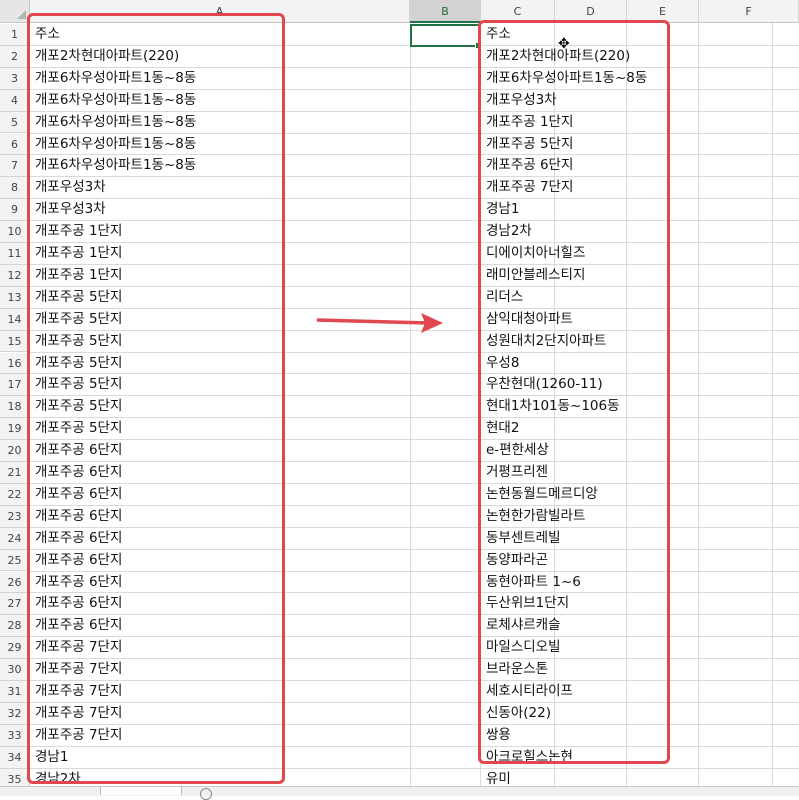 The width and height of the screenshot is (799, 800). What do you see at coordinates (521, 648) in the screenshot?
I see `cell-column-c: 마일스디오빌` at bounding box center [521, 648].